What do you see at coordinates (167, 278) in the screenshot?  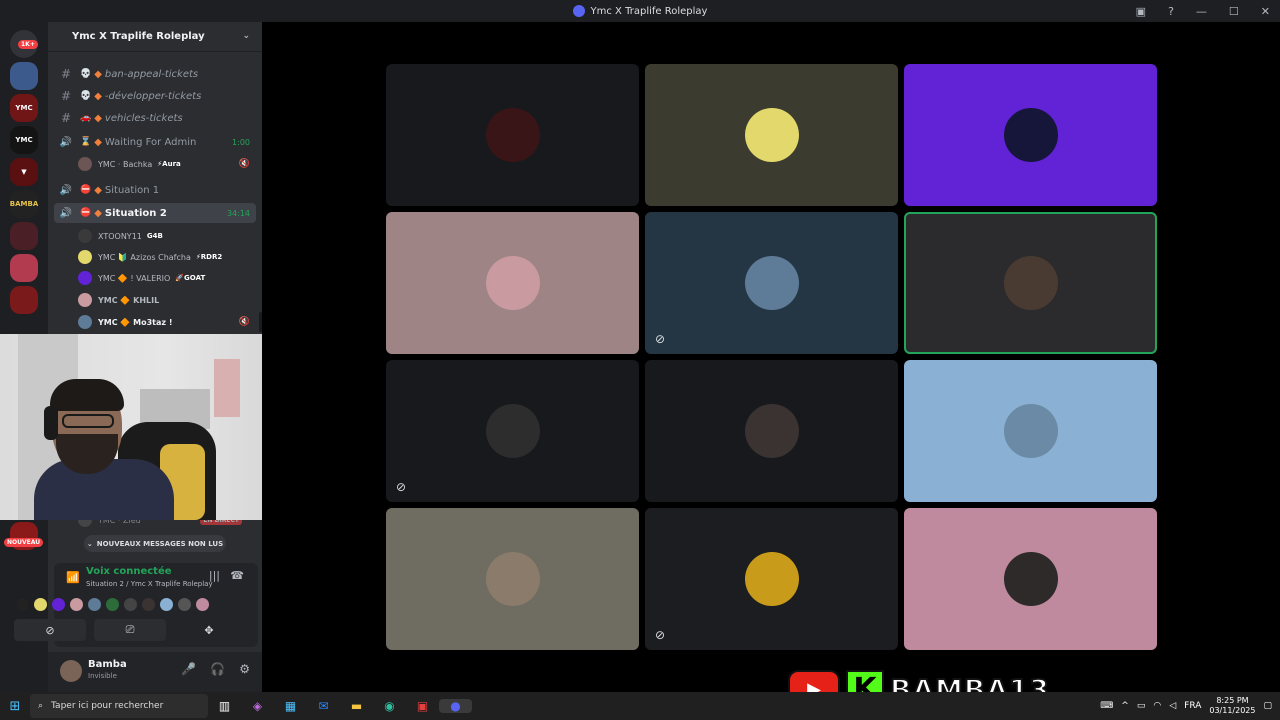 I see `voice-user: YMC 🔶 ! VALERIO 🚀GOAT` at bounding box center [167, 278].